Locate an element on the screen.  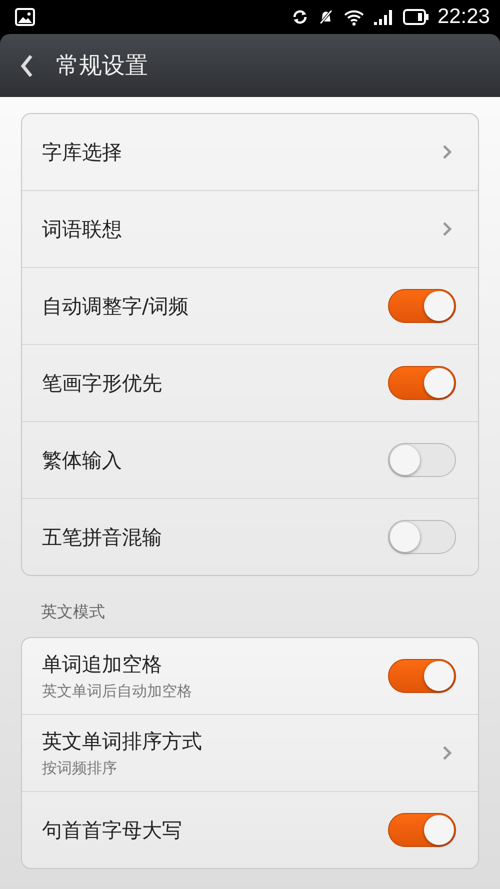
settings-row: 笔画字形优先 is located at coordinates (250, 382).